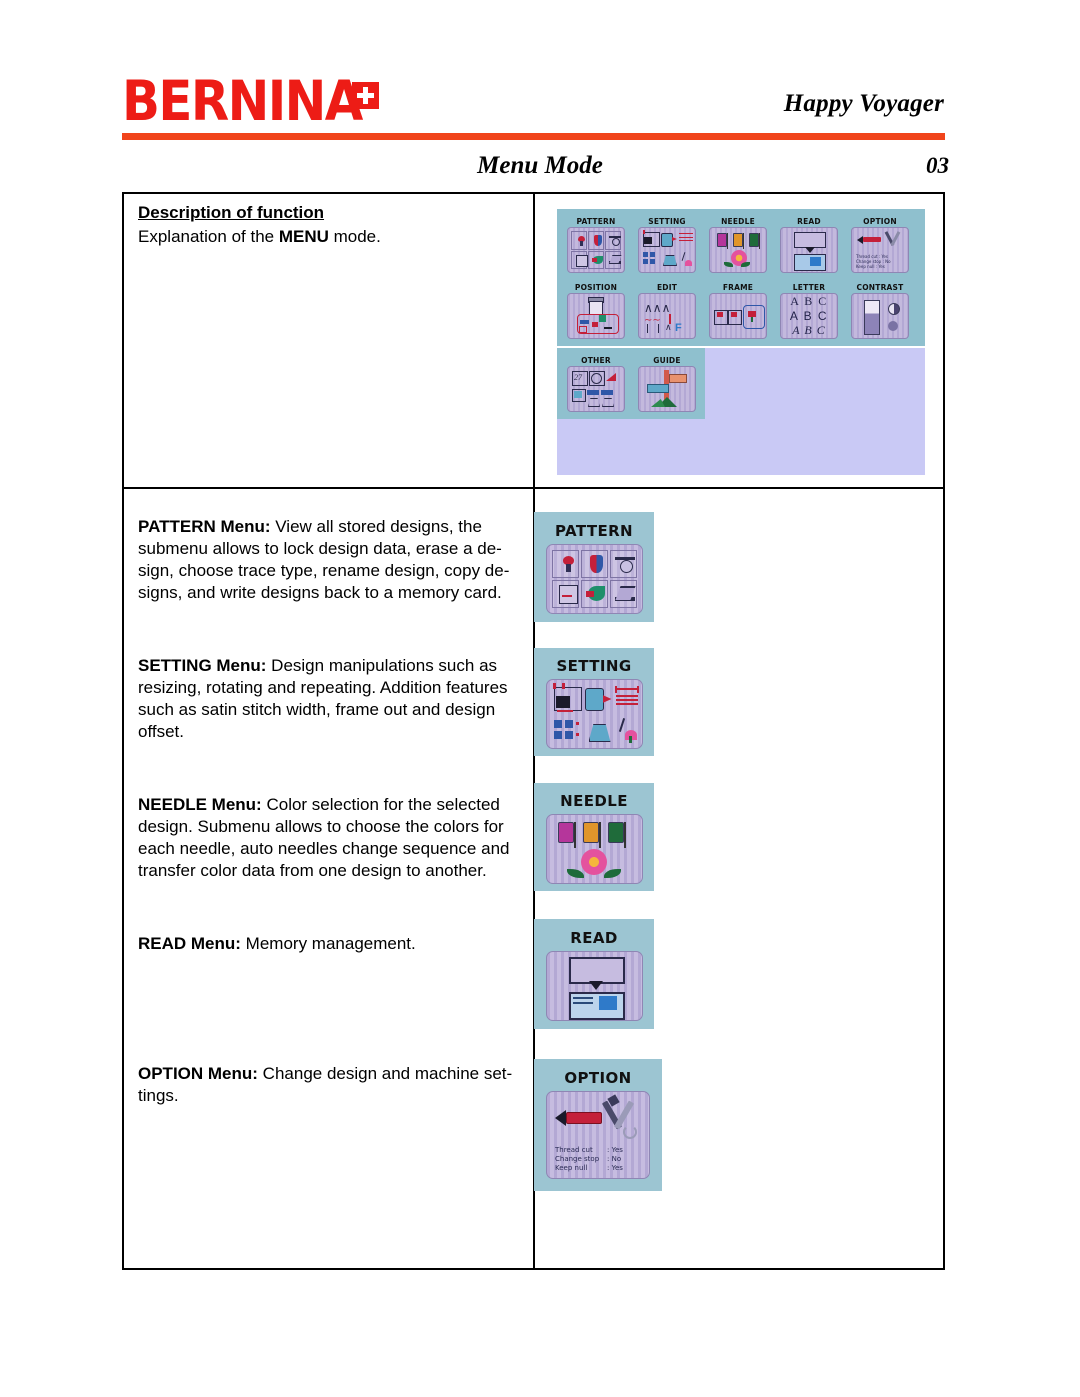 The image size is (1080, 1397). What do you see at coordinates (540, 89) in the screenshot?
I see `page-header: BERNINA Happy Voyager Menu Mode 03` at bounding box center [540, 89].